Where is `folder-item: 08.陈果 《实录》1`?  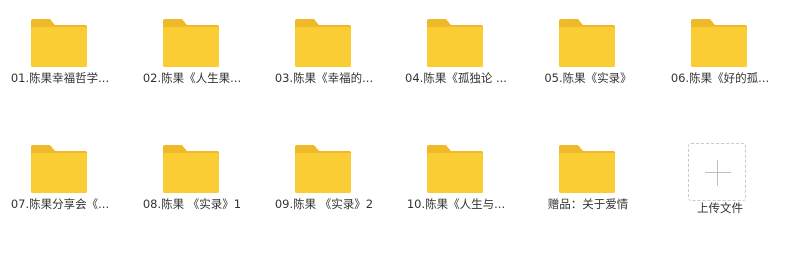 folder-item: 08.陈果 《实录》1 is located at coordinates (192, 181).